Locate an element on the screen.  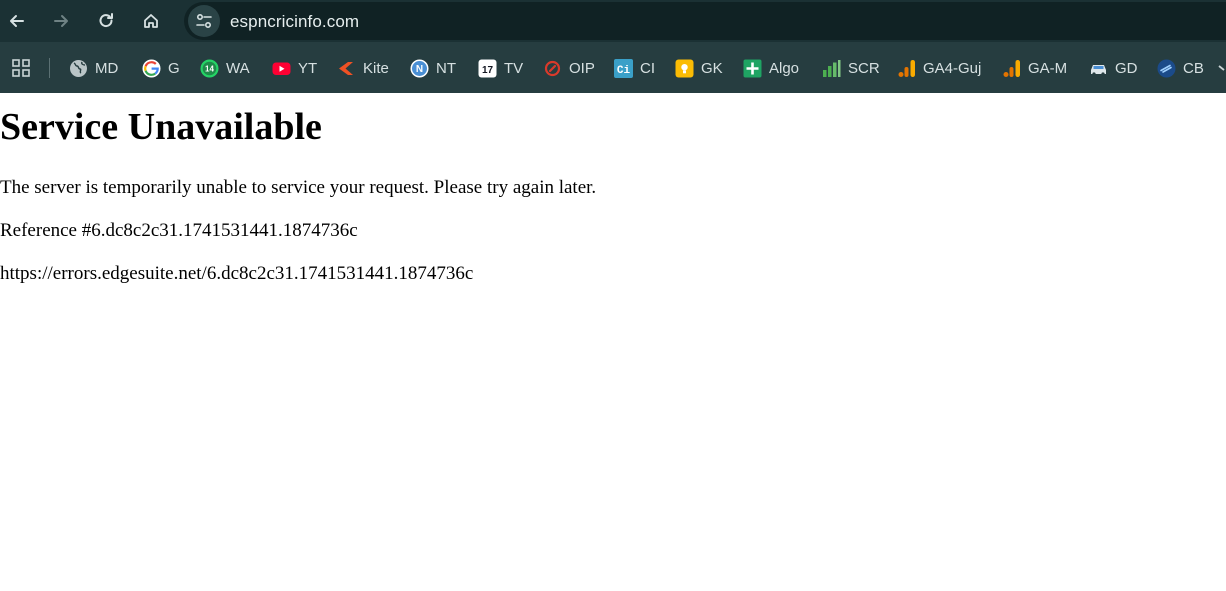
bookmark-kite: Kite is located at coordinates (363, 68).